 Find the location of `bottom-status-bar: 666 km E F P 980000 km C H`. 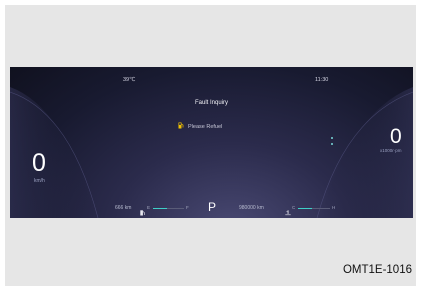

bottom-status-bar: 666 km E F P 980000 km C H is located at coordinates (211, 208).